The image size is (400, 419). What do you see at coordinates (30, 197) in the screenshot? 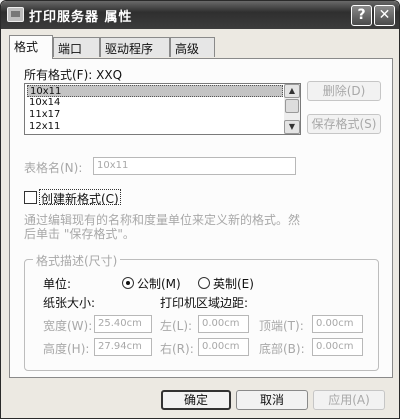
I see `create-new-checkbox` at bounding box center [30, 197].